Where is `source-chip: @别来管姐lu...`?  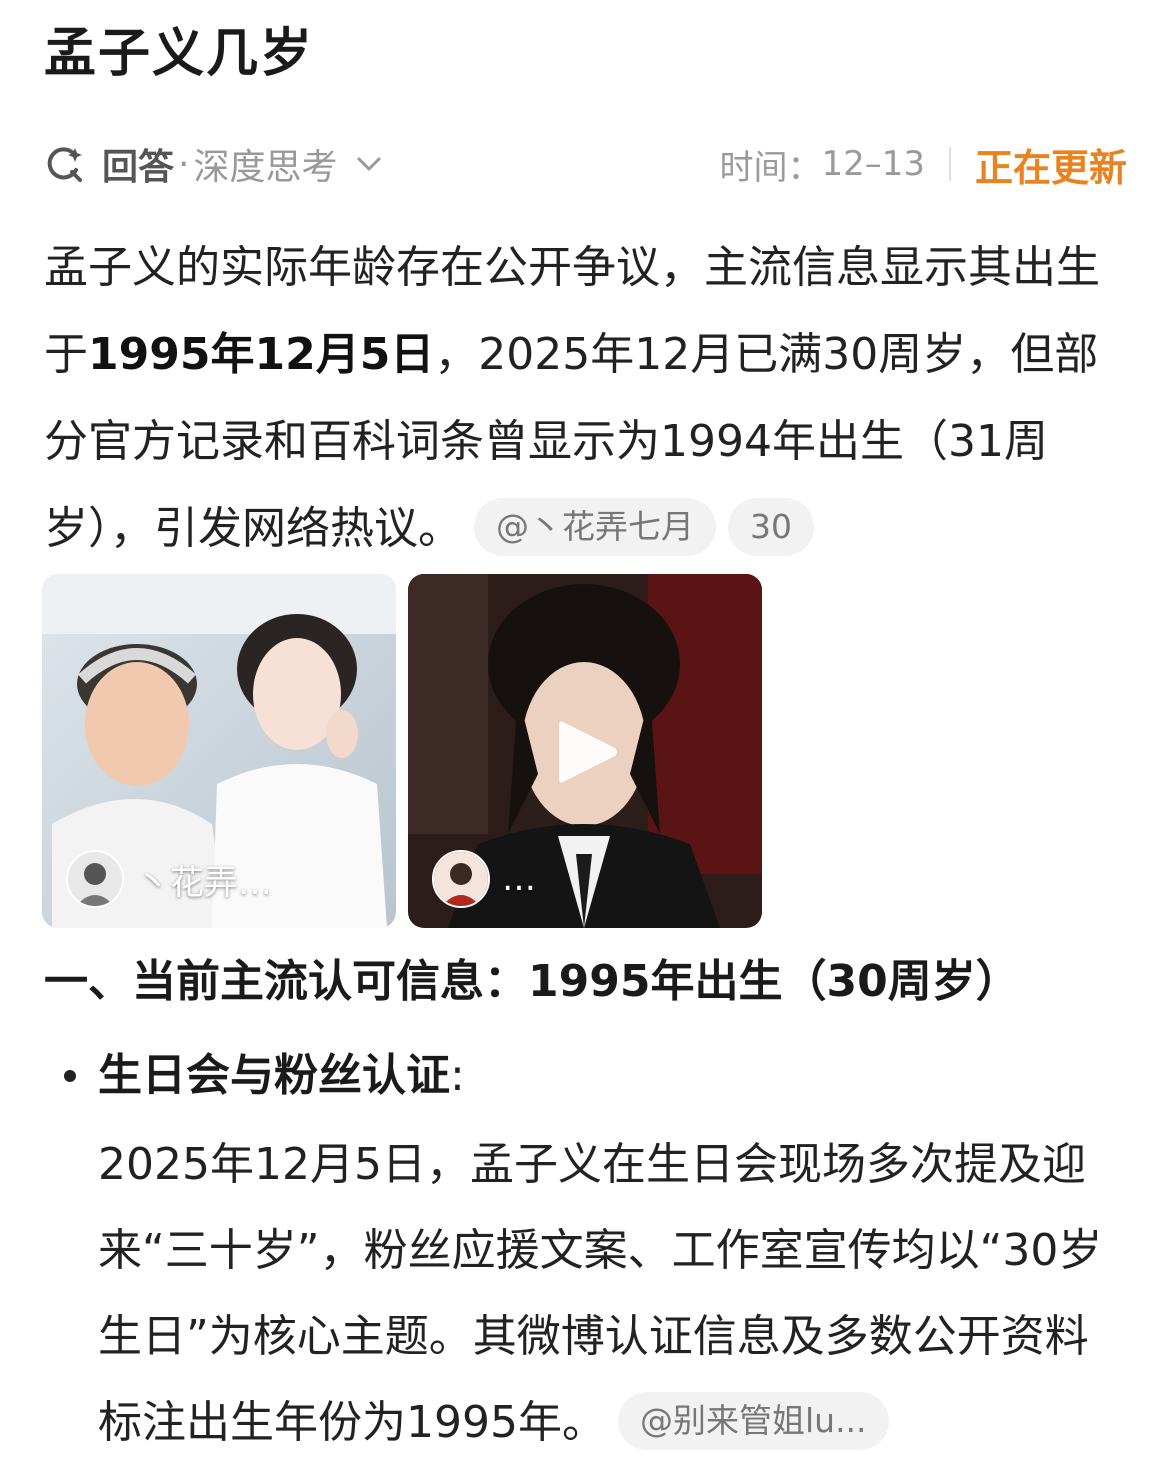
source-chip: @别来管姐lu... is located at coordinates (753, 1421).